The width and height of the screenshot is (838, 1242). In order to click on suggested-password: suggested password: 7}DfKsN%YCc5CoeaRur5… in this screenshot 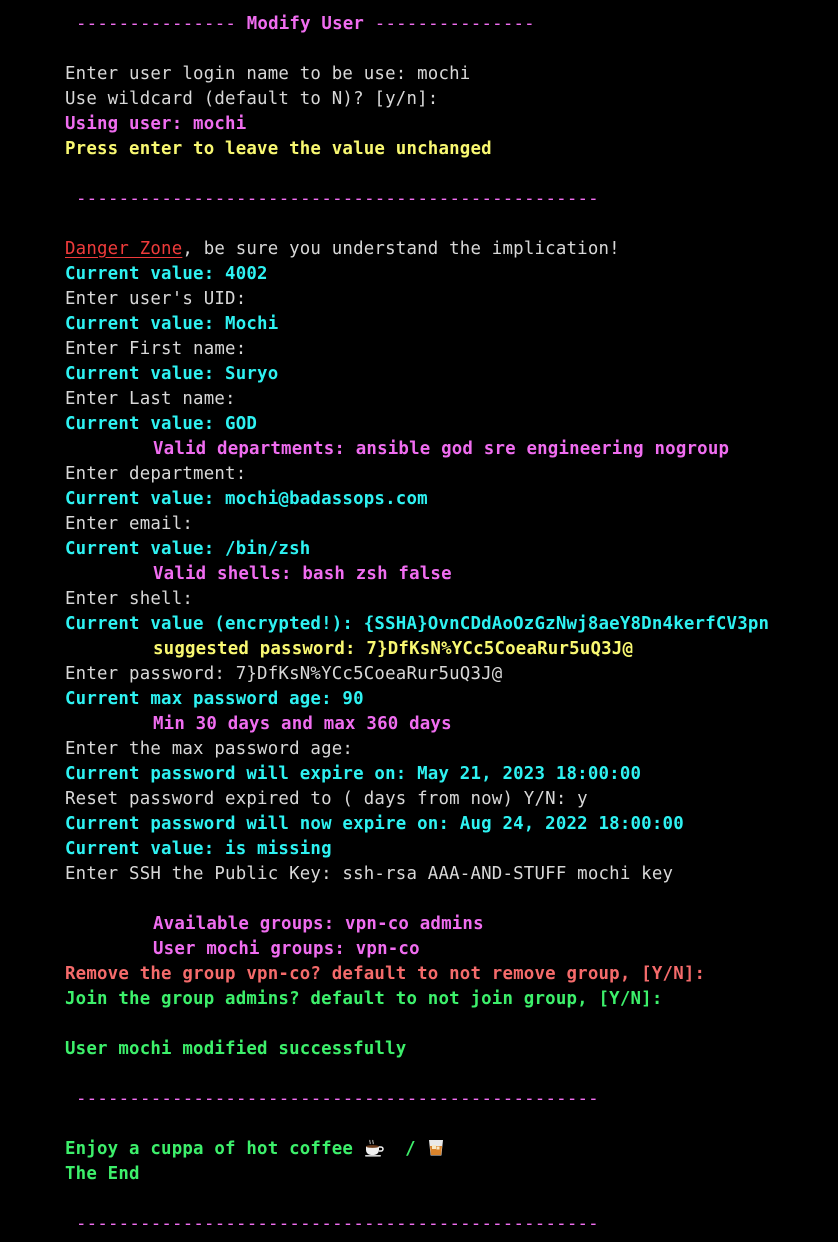, I will do `click(393, 649)`.